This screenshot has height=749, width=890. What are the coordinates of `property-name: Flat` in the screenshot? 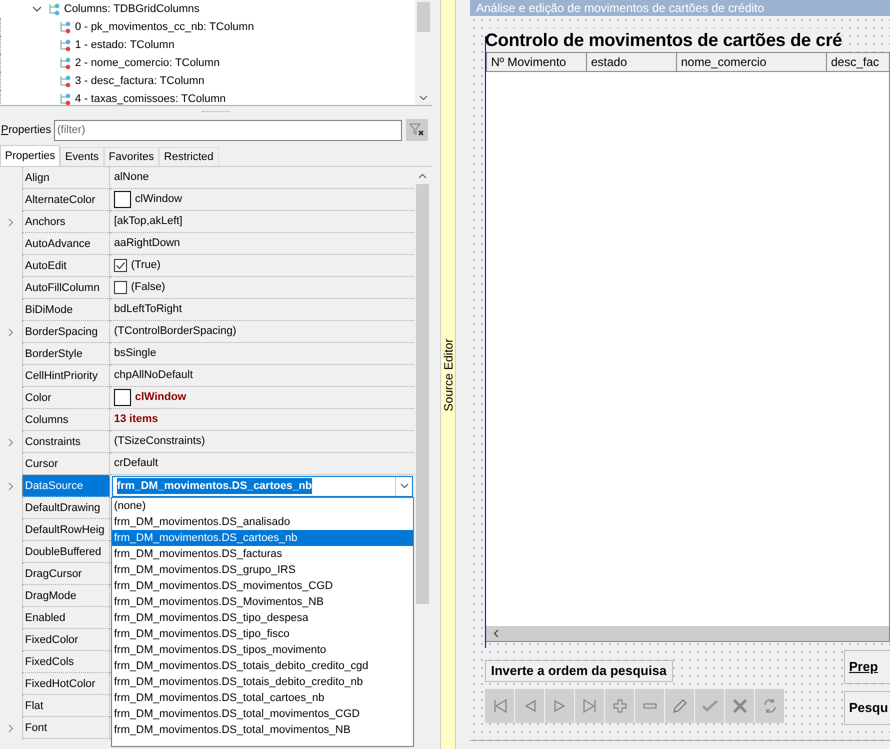 It's located at (66, 706).